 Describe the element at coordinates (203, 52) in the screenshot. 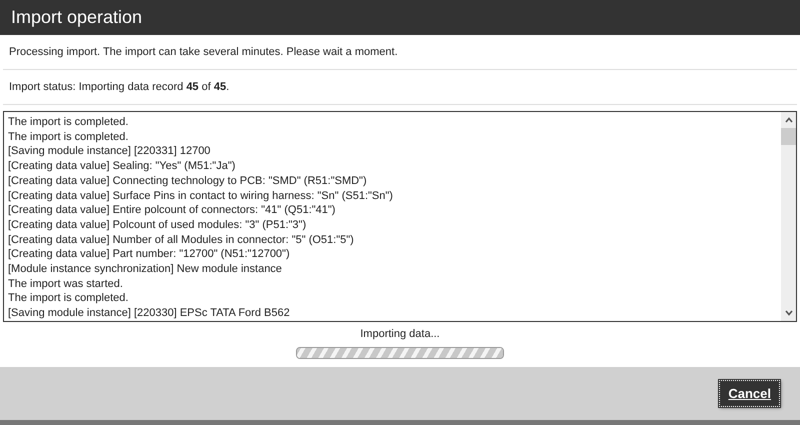

I see `message-text: Processing import. The import can take several minutes. Please wait a moment.` at that location.